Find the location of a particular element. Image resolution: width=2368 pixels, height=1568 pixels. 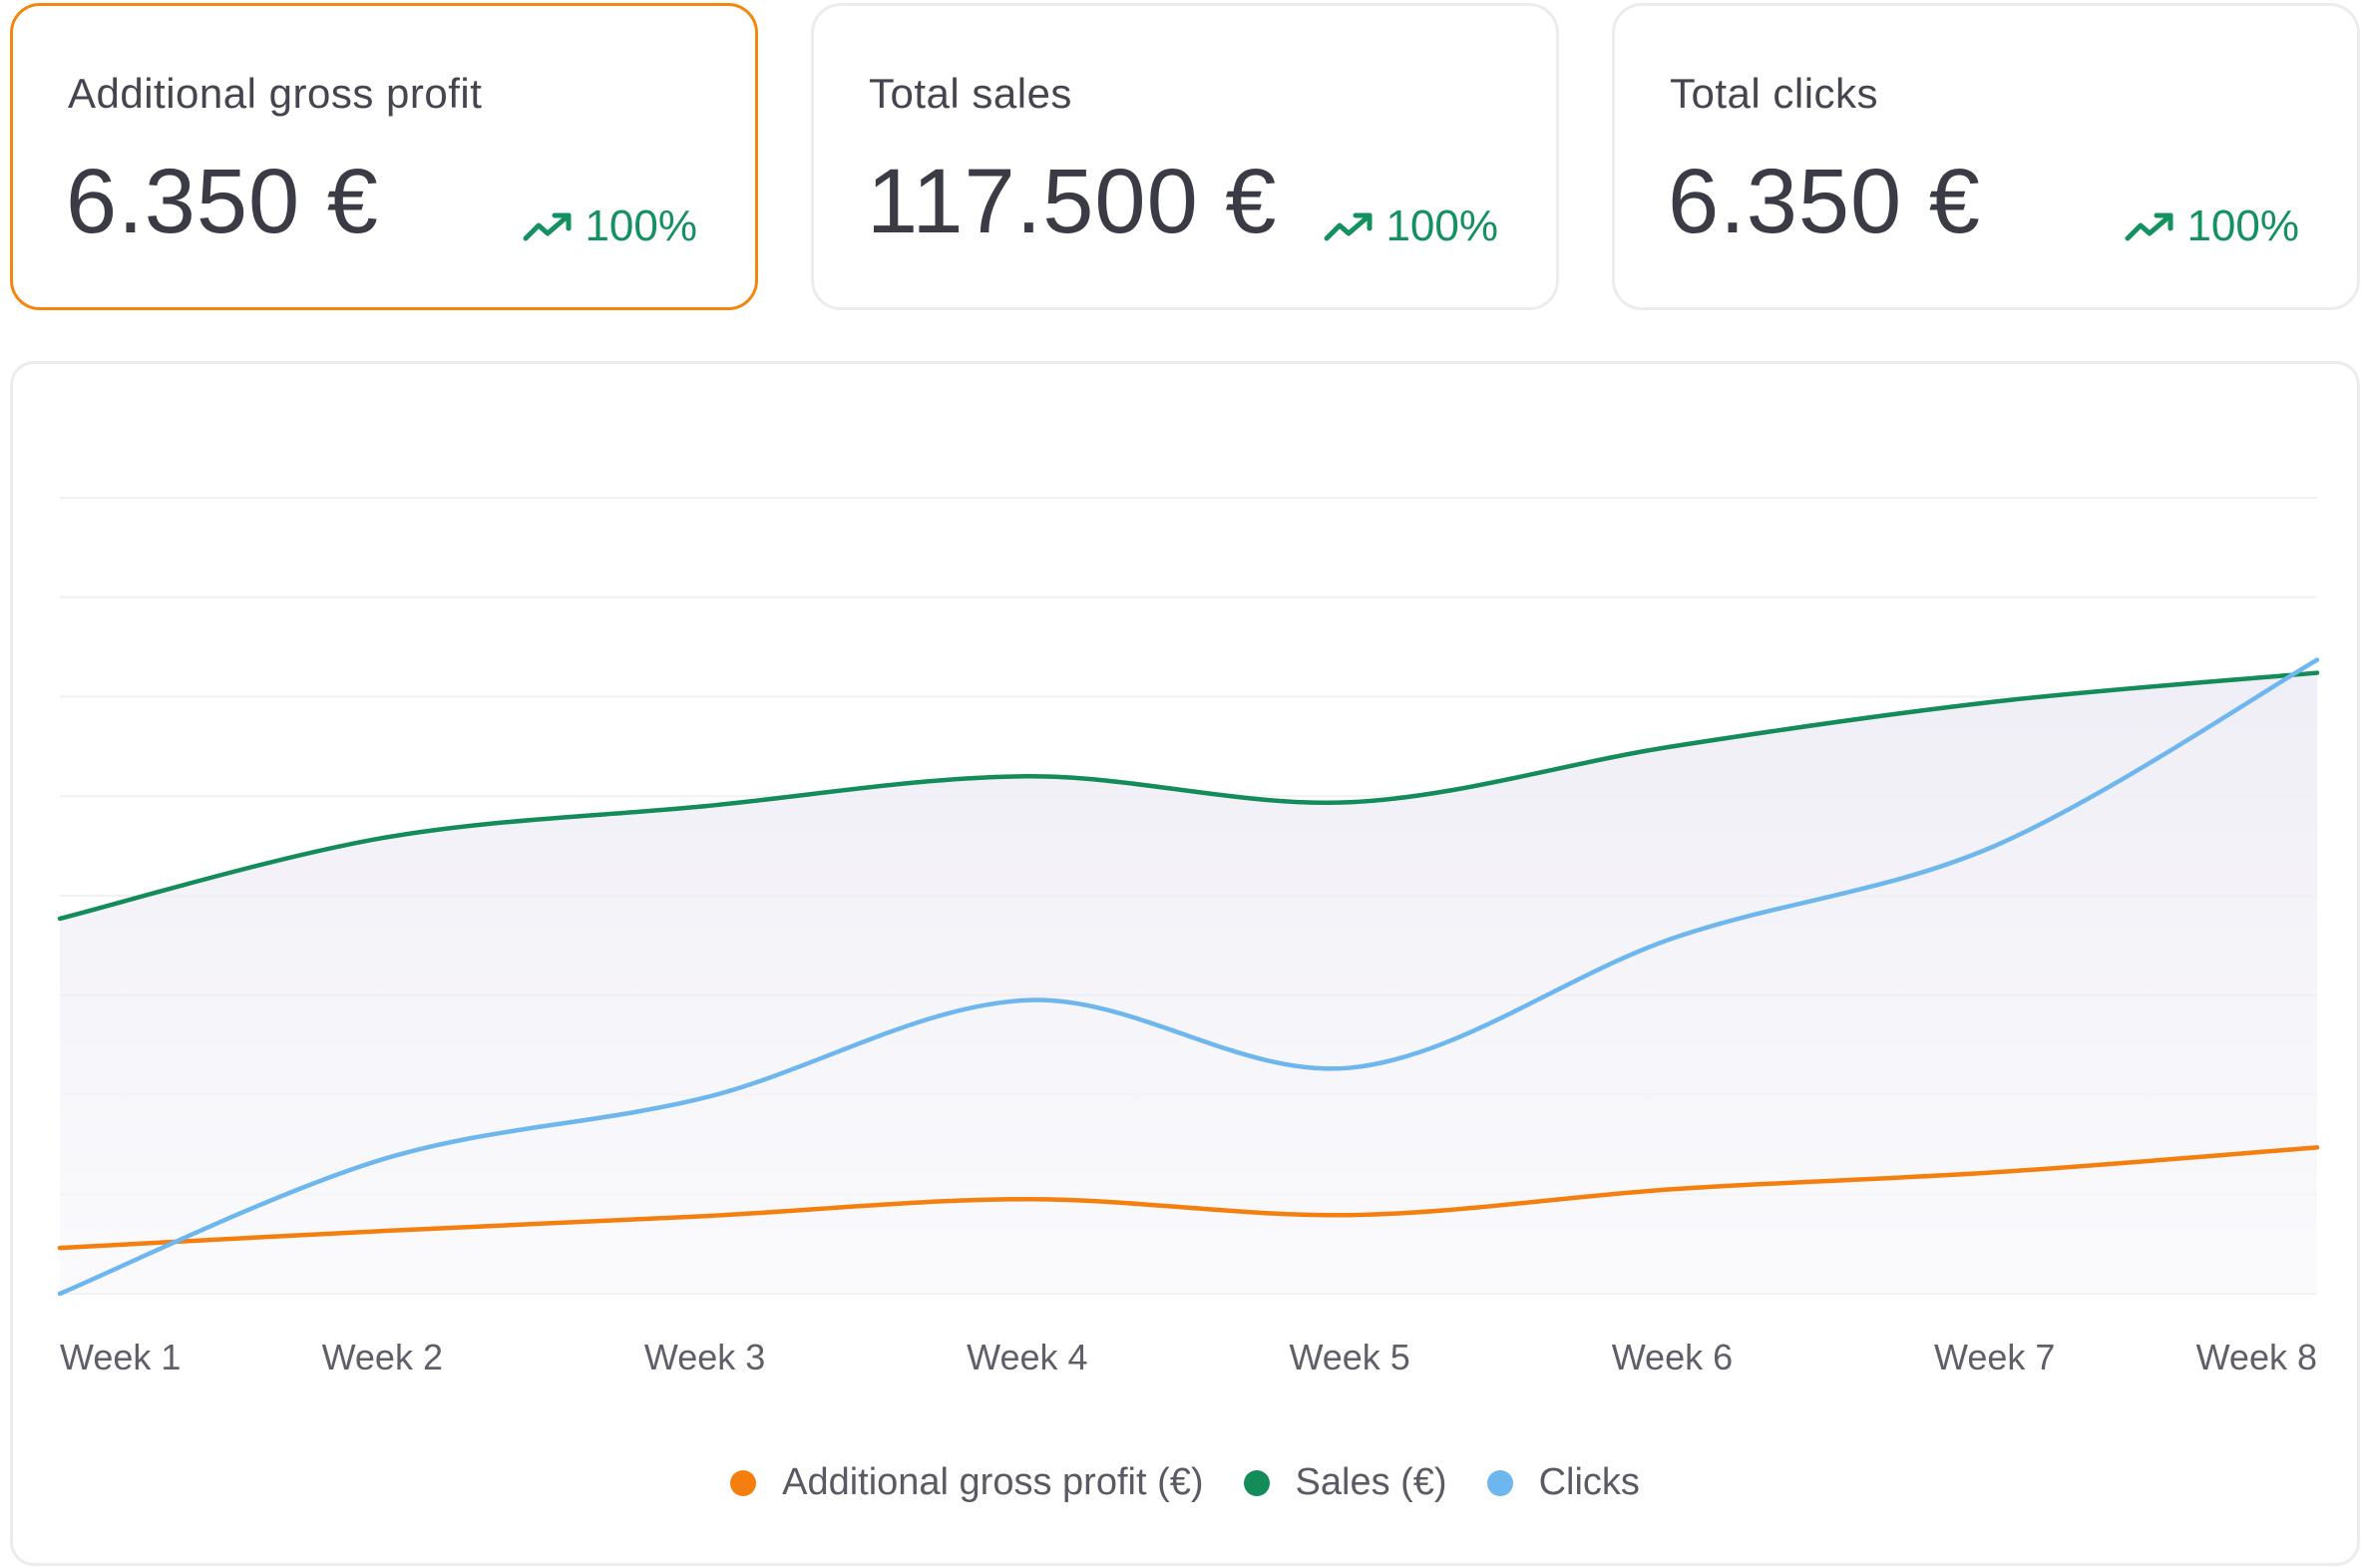

kpi-value: 117.500 € is located at coordinates (1072, 202).